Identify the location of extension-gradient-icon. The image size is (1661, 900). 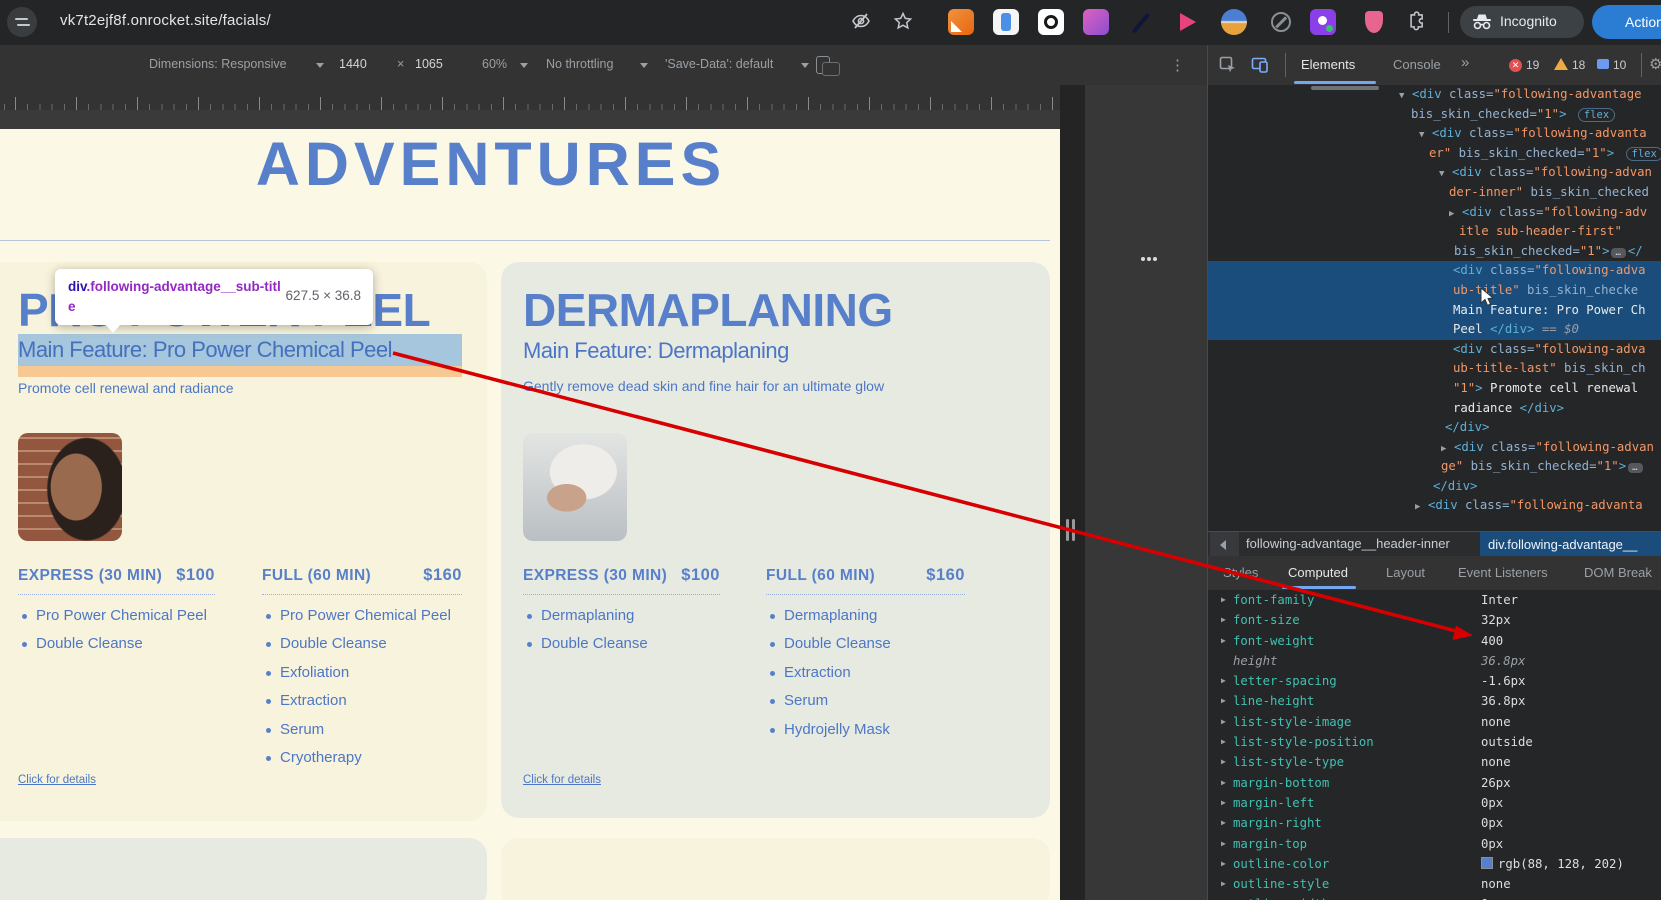
(1096, 22).